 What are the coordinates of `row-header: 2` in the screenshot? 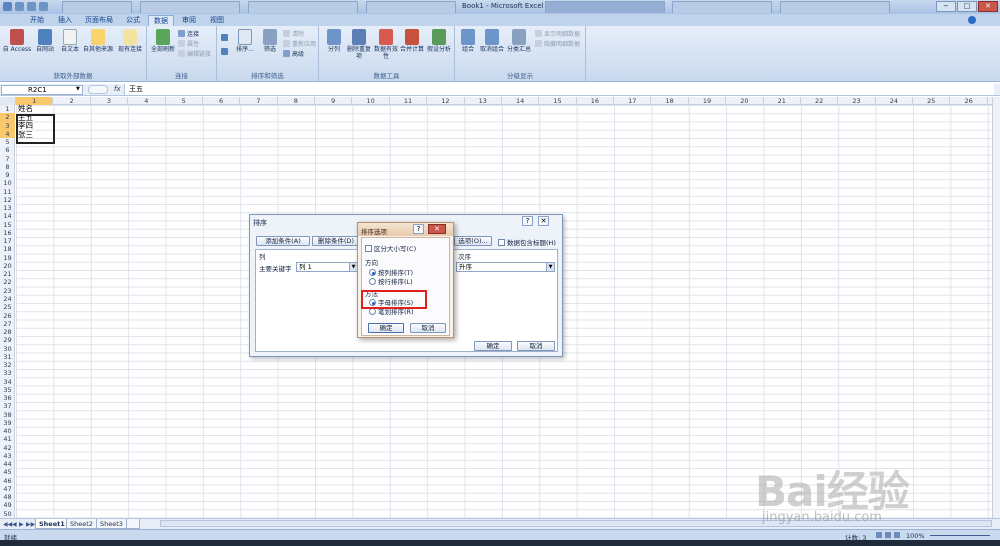 It's located at (7, 117).